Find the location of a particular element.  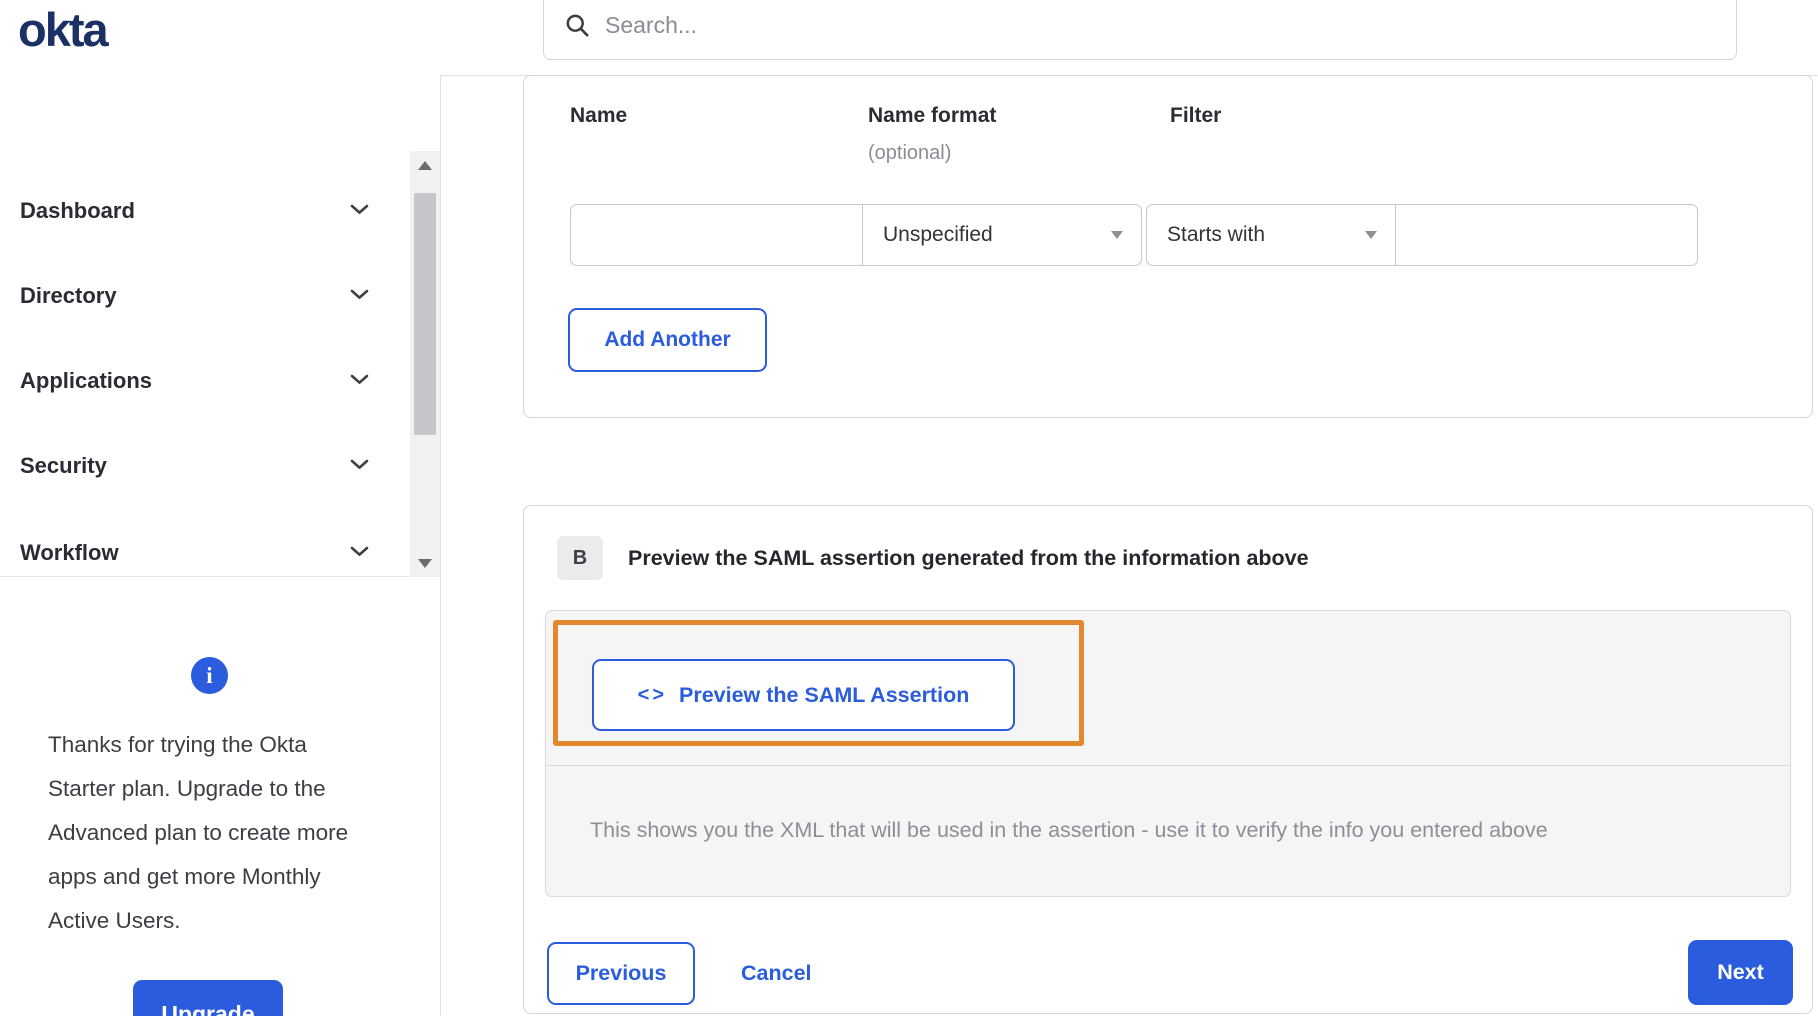

upgrade-button: Upgrade is located at coordinates (208, 998).